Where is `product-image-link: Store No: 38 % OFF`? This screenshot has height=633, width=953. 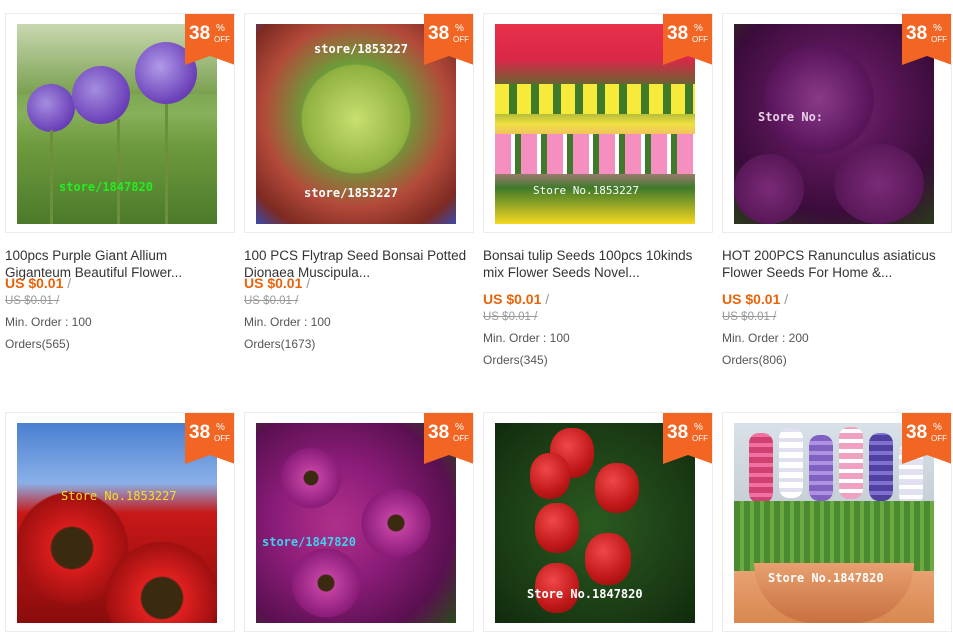
product-image-link: Store No: 38 % OFF is located at coordinates (837, 123).